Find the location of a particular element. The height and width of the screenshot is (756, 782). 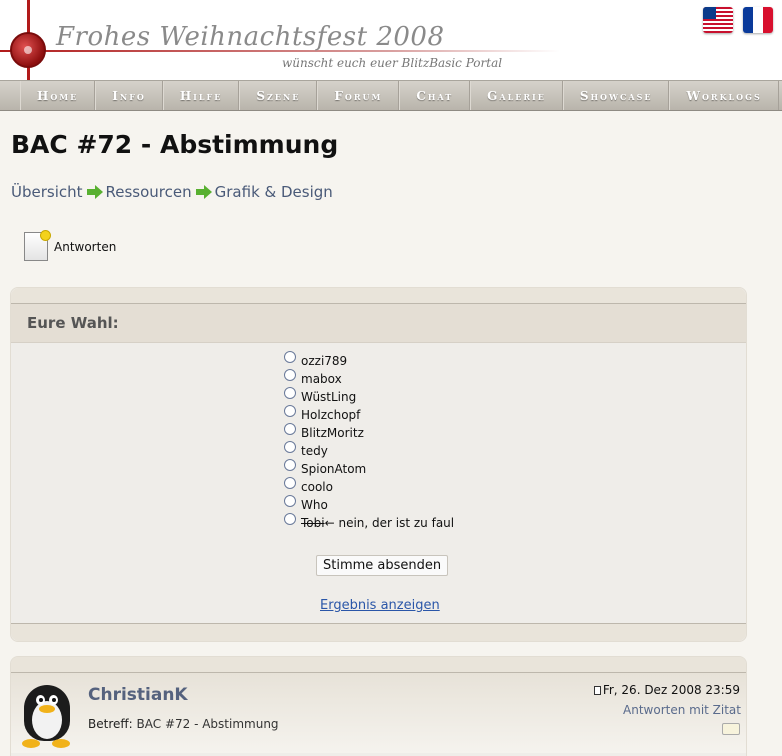

page-title: BAC #72 - Abstimmung is located at coordinates (175, 144).